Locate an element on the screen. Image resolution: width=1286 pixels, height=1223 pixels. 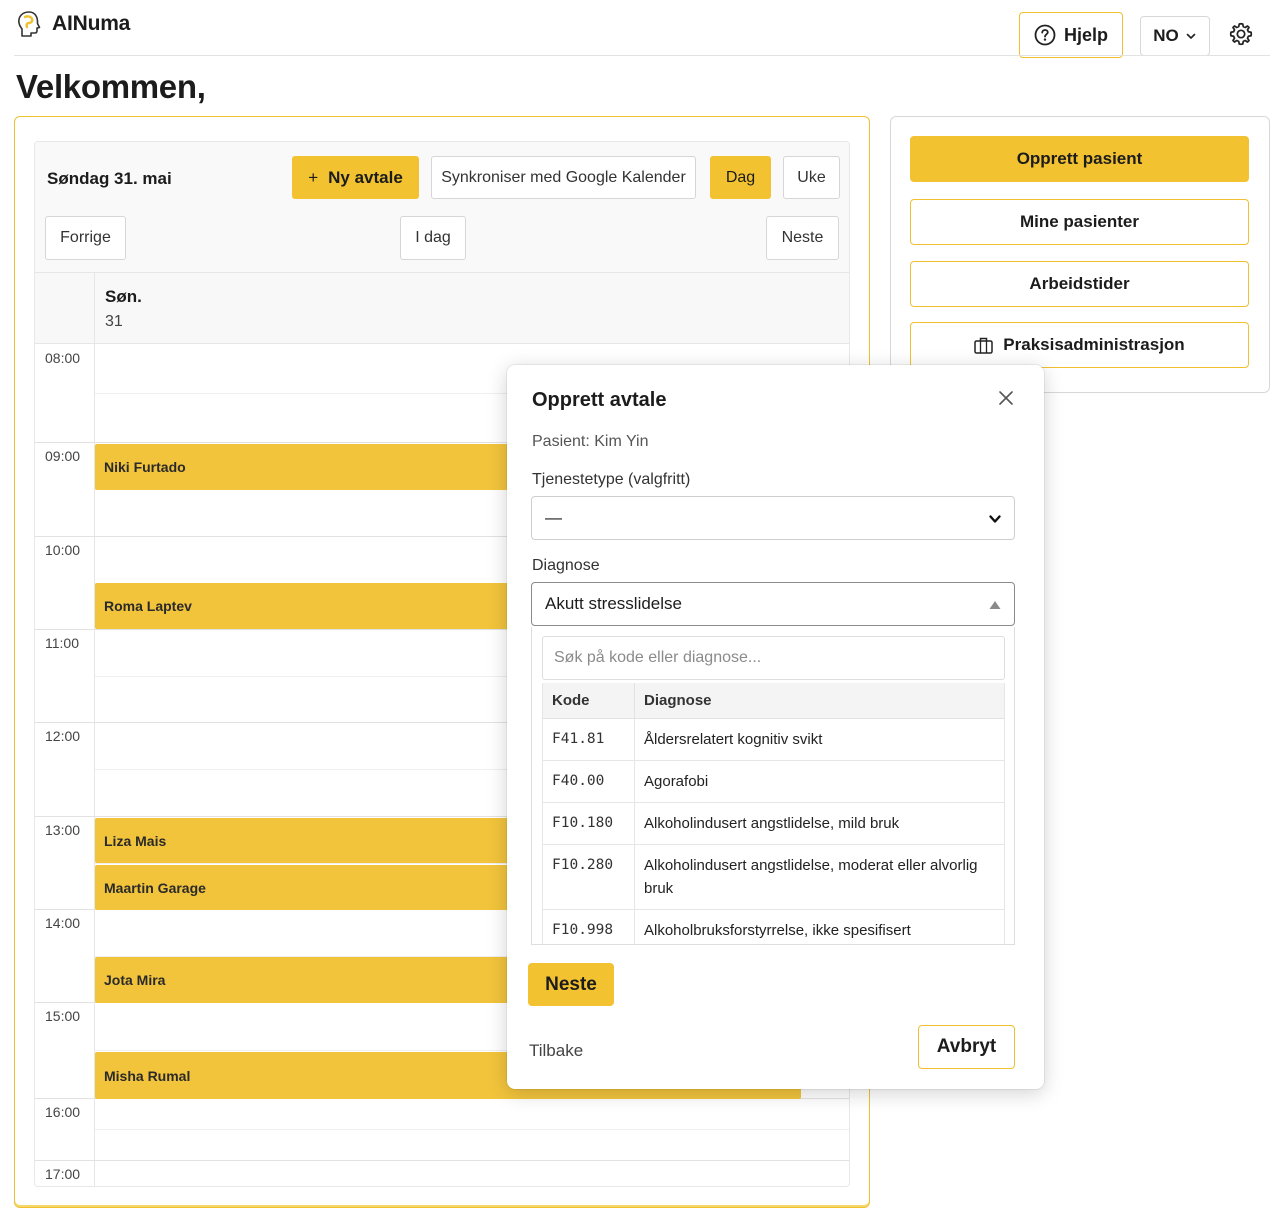
new-appointment-button: + Ny avtale is located at coordinates (355, 177).